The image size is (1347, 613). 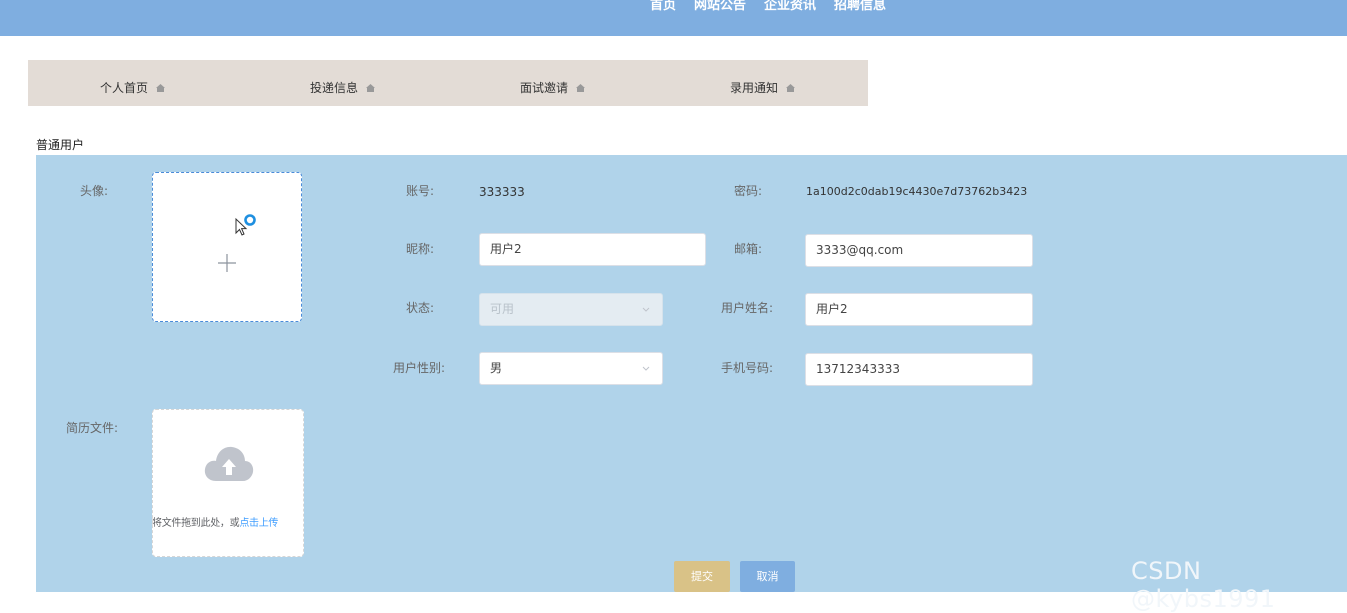 I want to click on tab-label: 面试邀请, so click(x=544, y=88).